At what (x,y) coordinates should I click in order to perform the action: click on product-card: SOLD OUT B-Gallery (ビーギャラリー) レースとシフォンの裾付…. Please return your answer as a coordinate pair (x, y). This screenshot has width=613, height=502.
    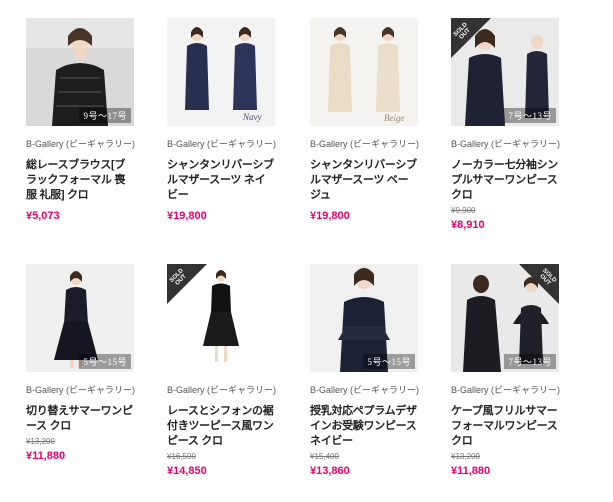
    Looking at the image, I should click on (222, 371).